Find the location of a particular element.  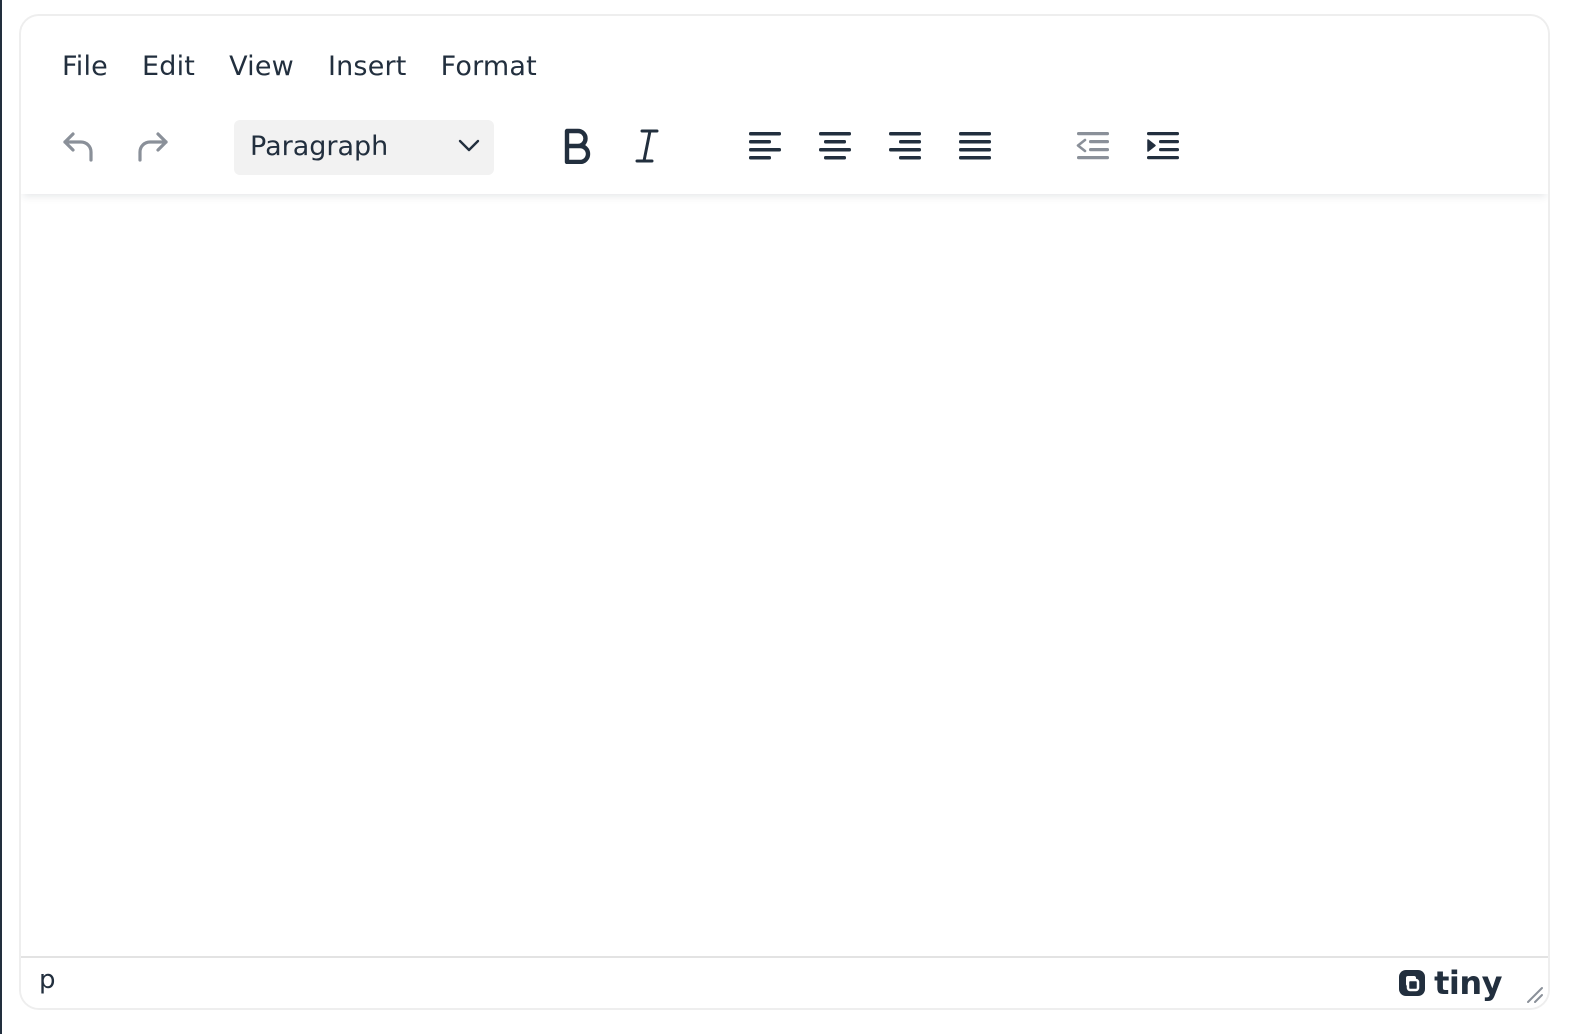

align-left-button is located at coordinates (765, 146).